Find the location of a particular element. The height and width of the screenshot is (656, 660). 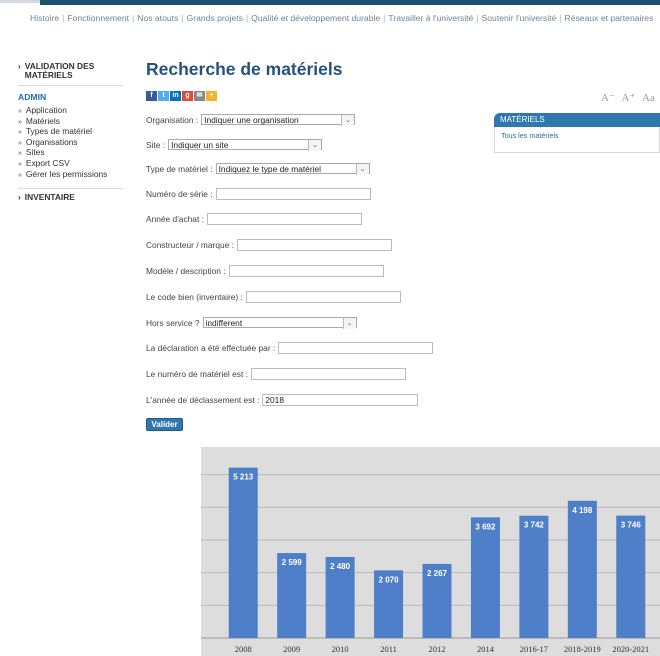

organisation-select: Indiquer une organisation ⌄ is located at coordinates (278, 120).